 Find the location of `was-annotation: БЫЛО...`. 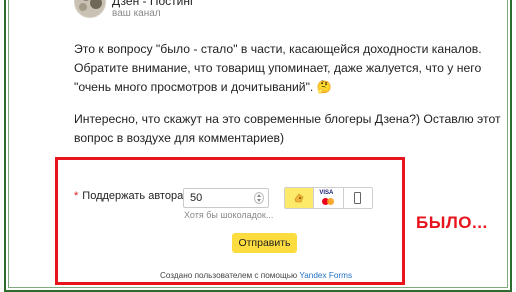

was-annotation: БЫЛО... is located at coordinates (452, 222).